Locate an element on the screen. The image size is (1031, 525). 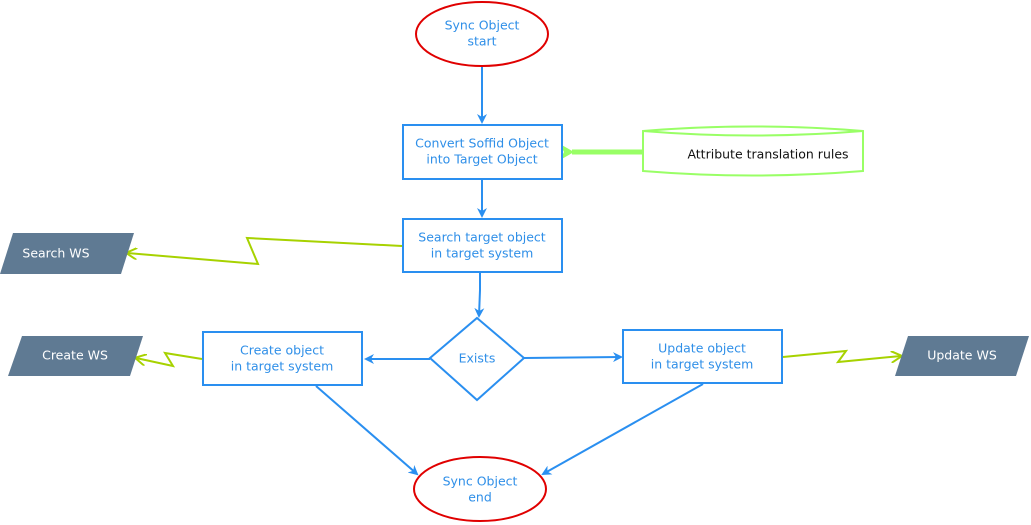
update-ws-node: Update WS is located at coordinates (962, 356).